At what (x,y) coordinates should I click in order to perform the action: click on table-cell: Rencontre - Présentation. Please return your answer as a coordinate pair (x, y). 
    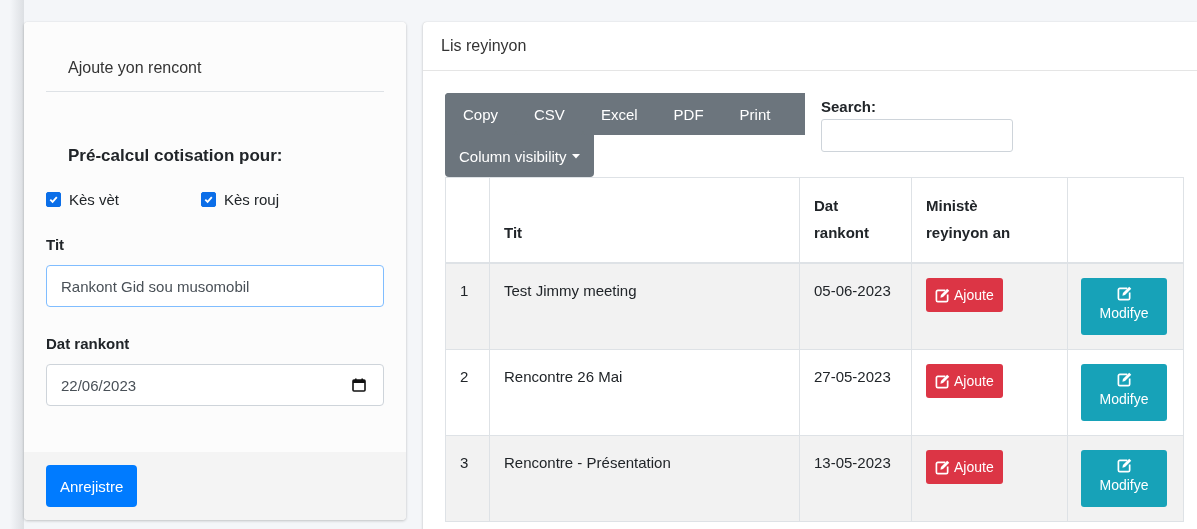
    Looking at the image, I should click on (587, 462).